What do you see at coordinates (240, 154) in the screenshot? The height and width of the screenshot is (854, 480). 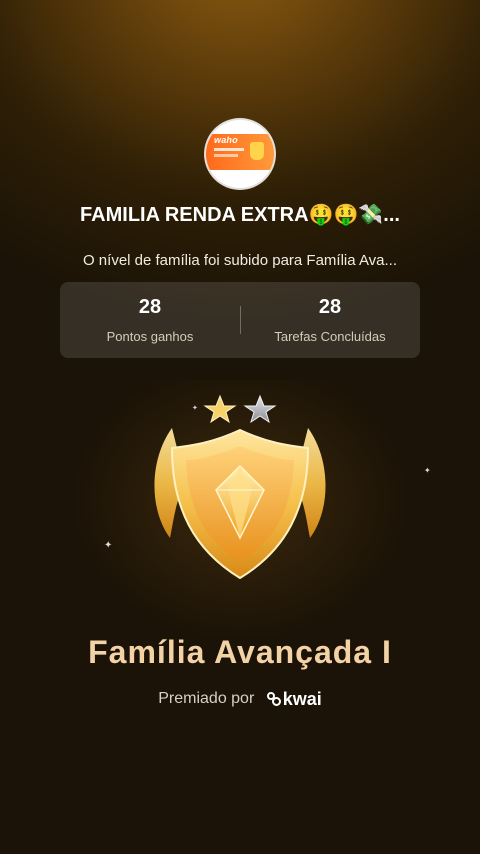 I see `group-avatar: waho` at bounding box center [240, 154].